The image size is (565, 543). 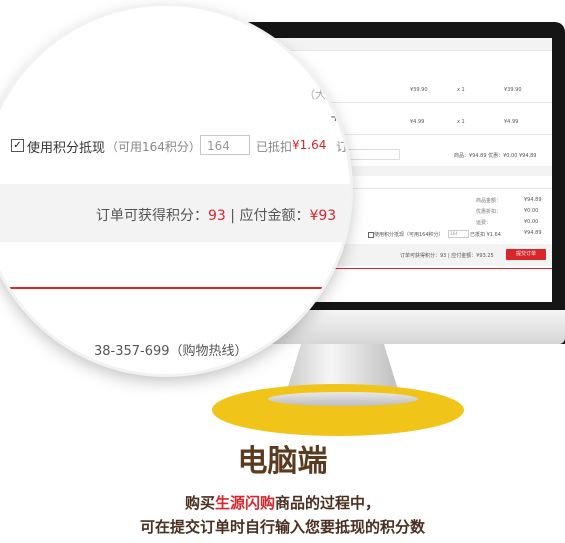 What do you see at coordinates (489, 212) in the screenshot?
I see `discount-label: 优惠折扣：` at bounding box center [489, 212].